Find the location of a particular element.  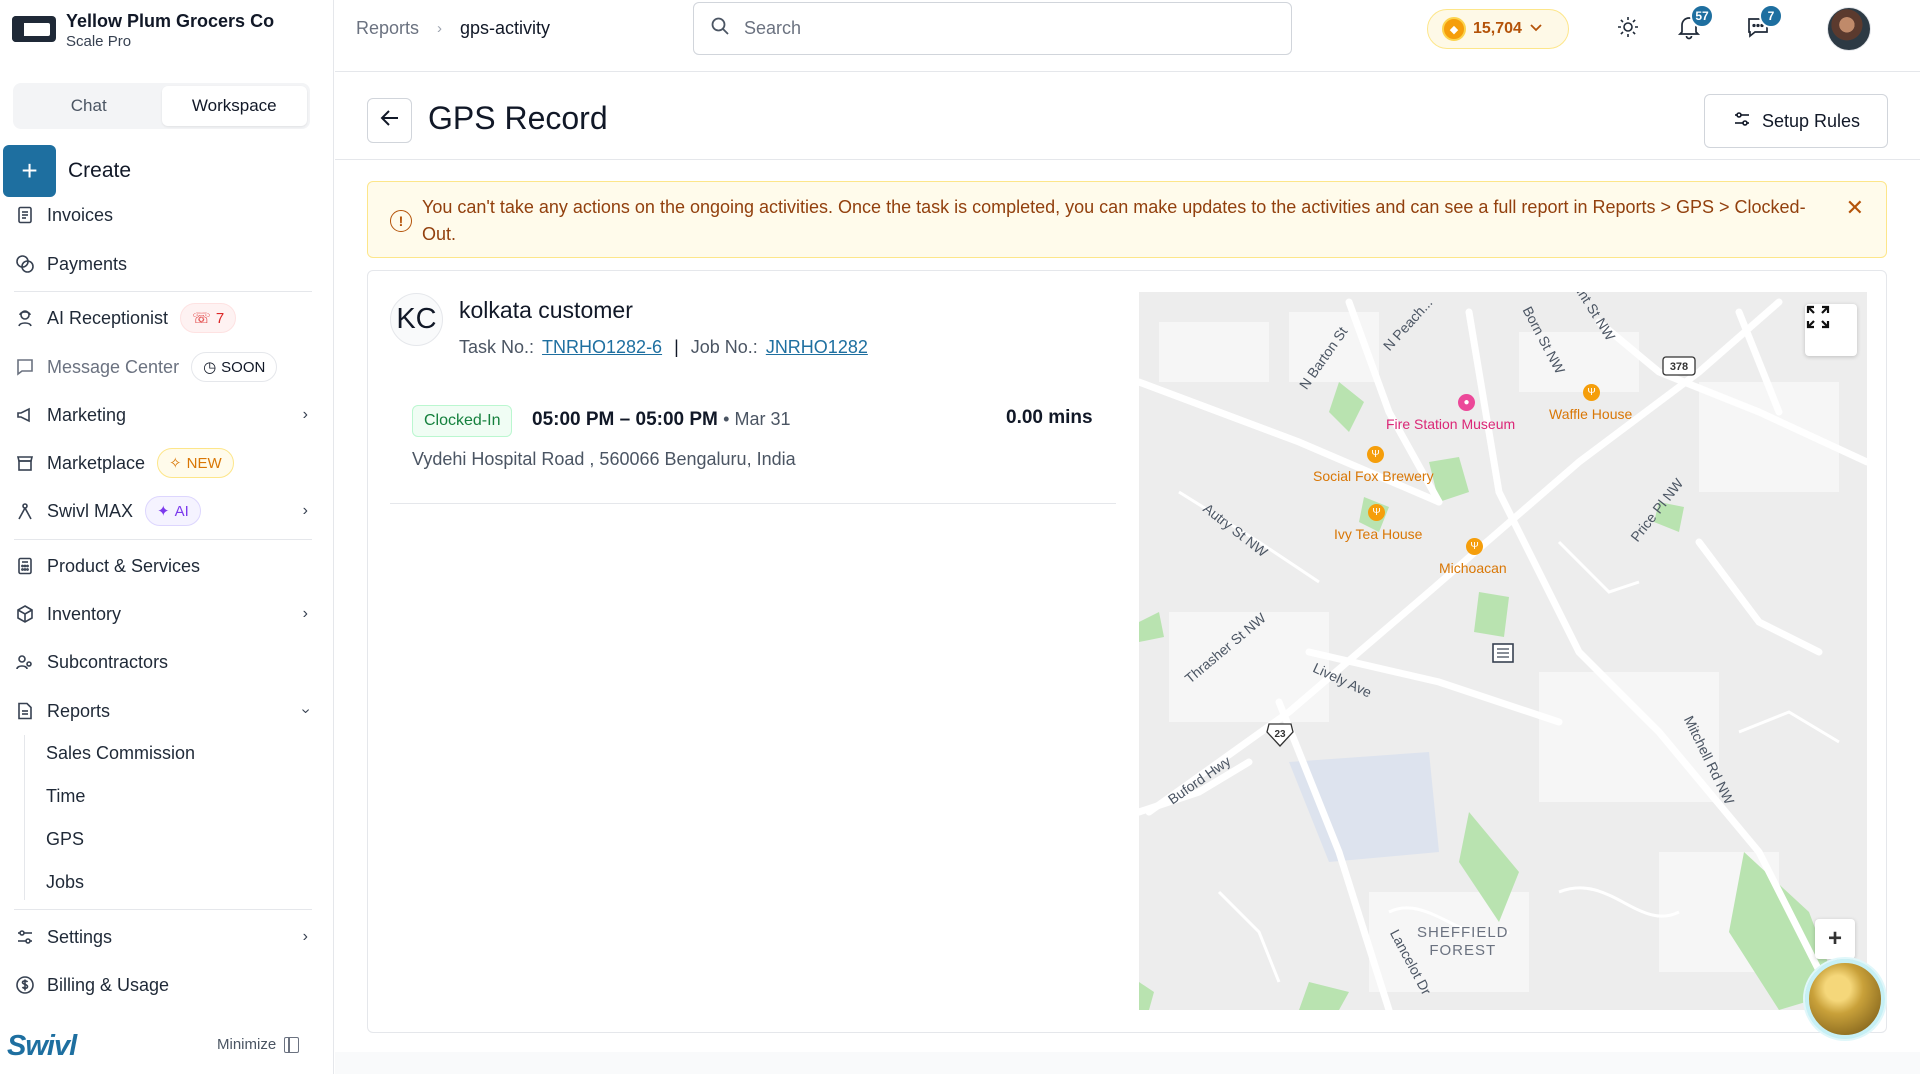

status-badge: Clocked-In is located at coordinates (462, 421).